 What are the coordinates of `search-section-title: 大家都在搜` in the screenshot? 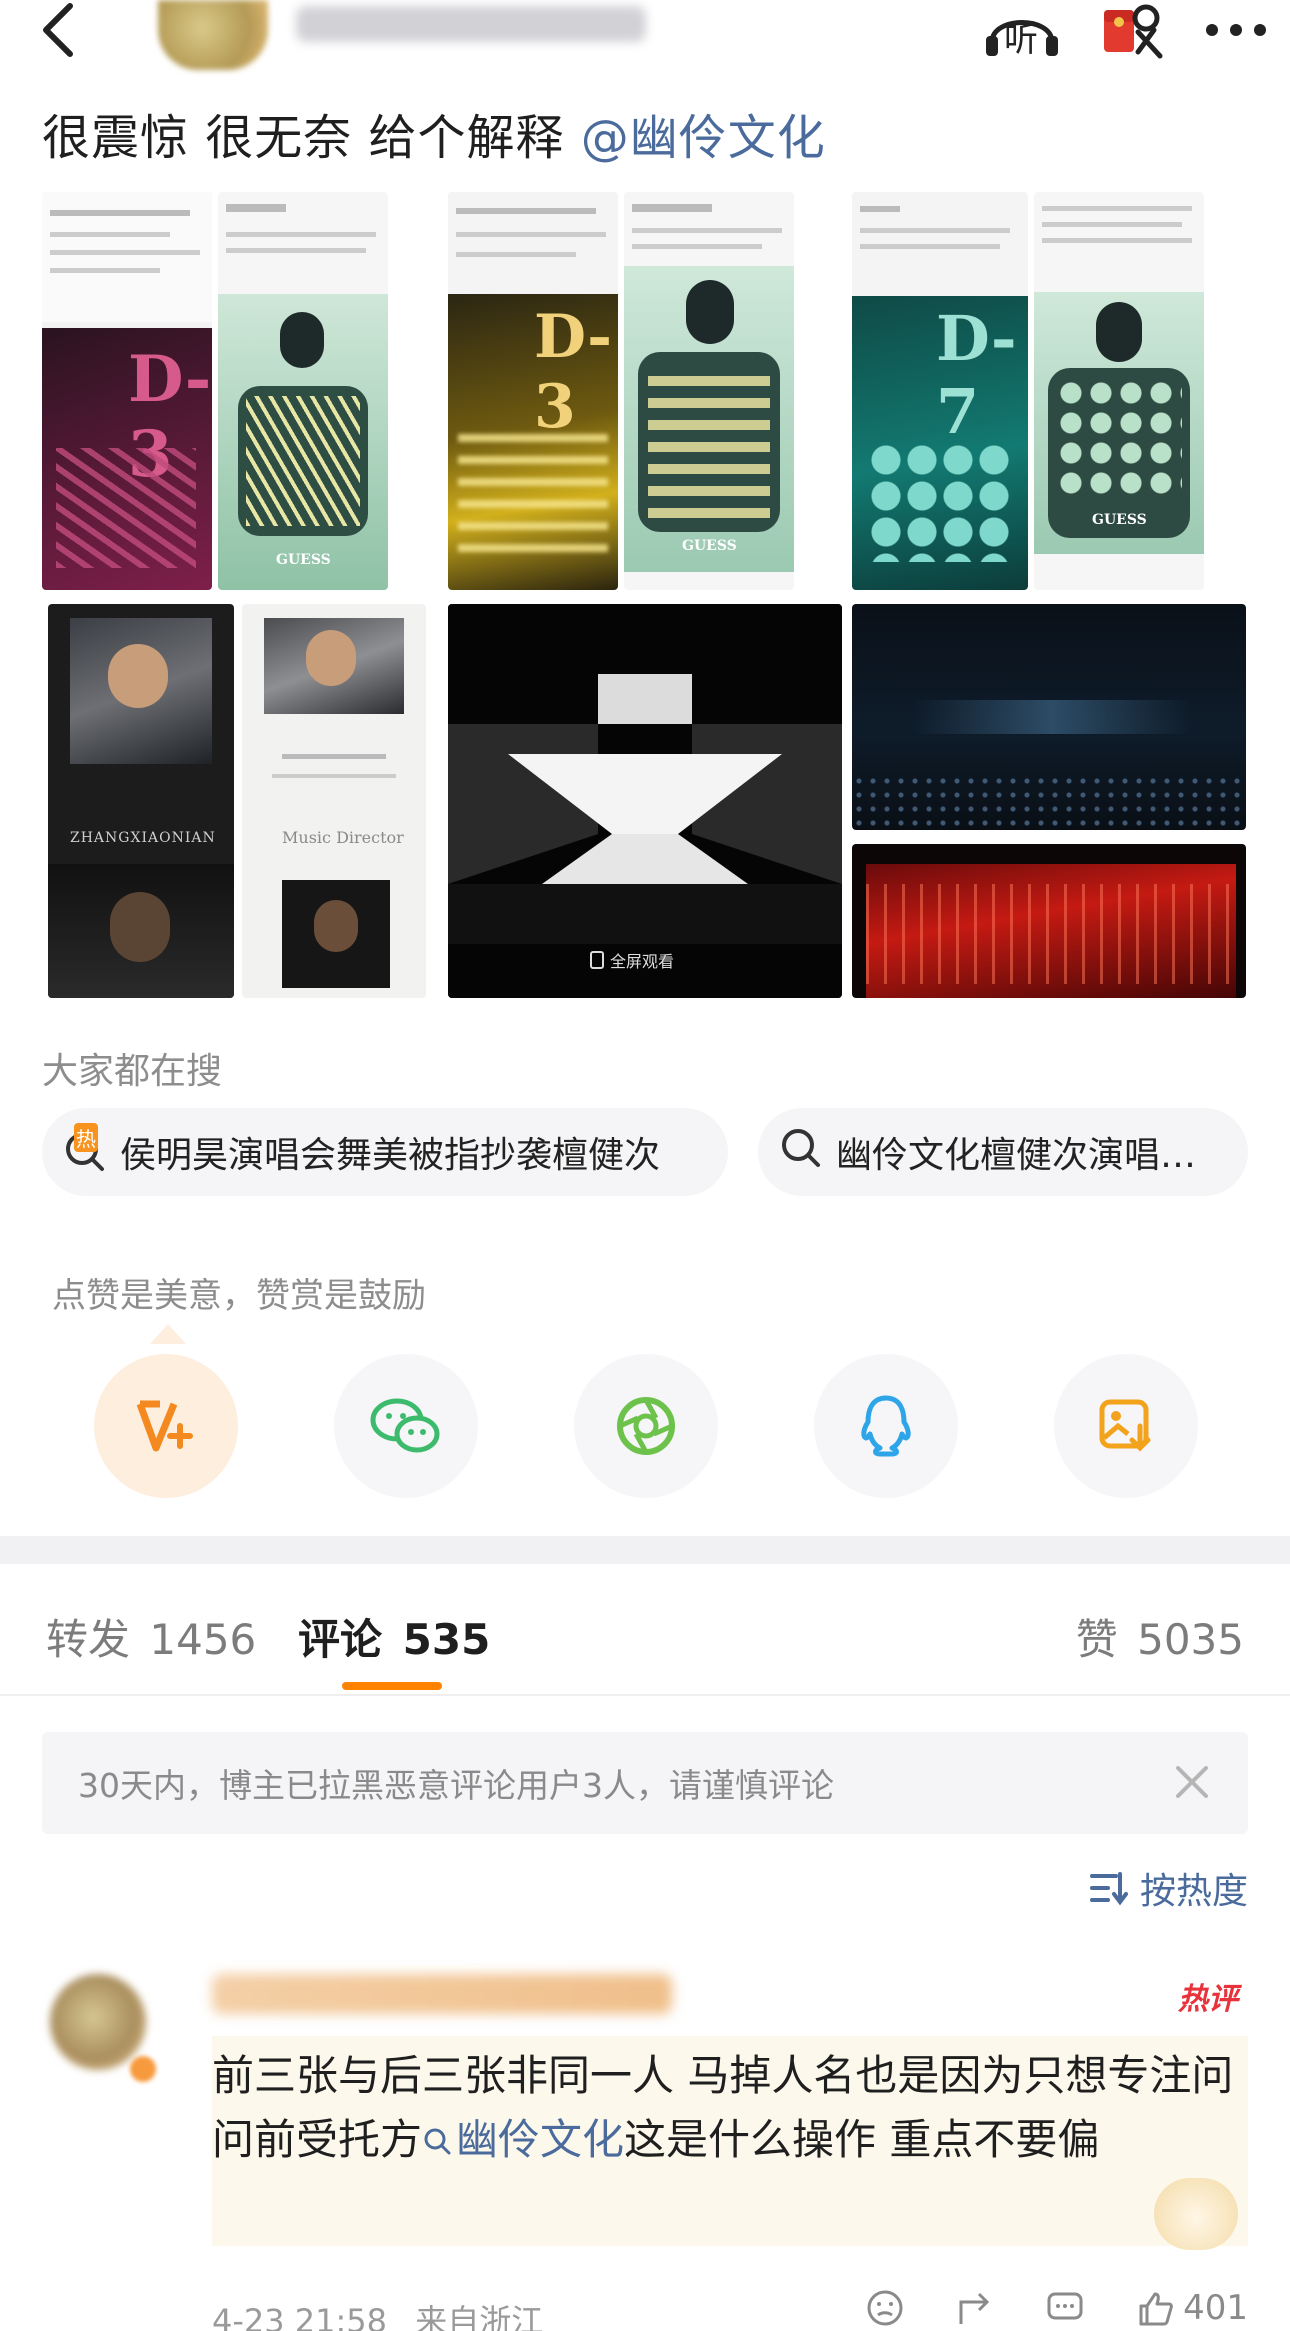 It's located at (132, 1071).